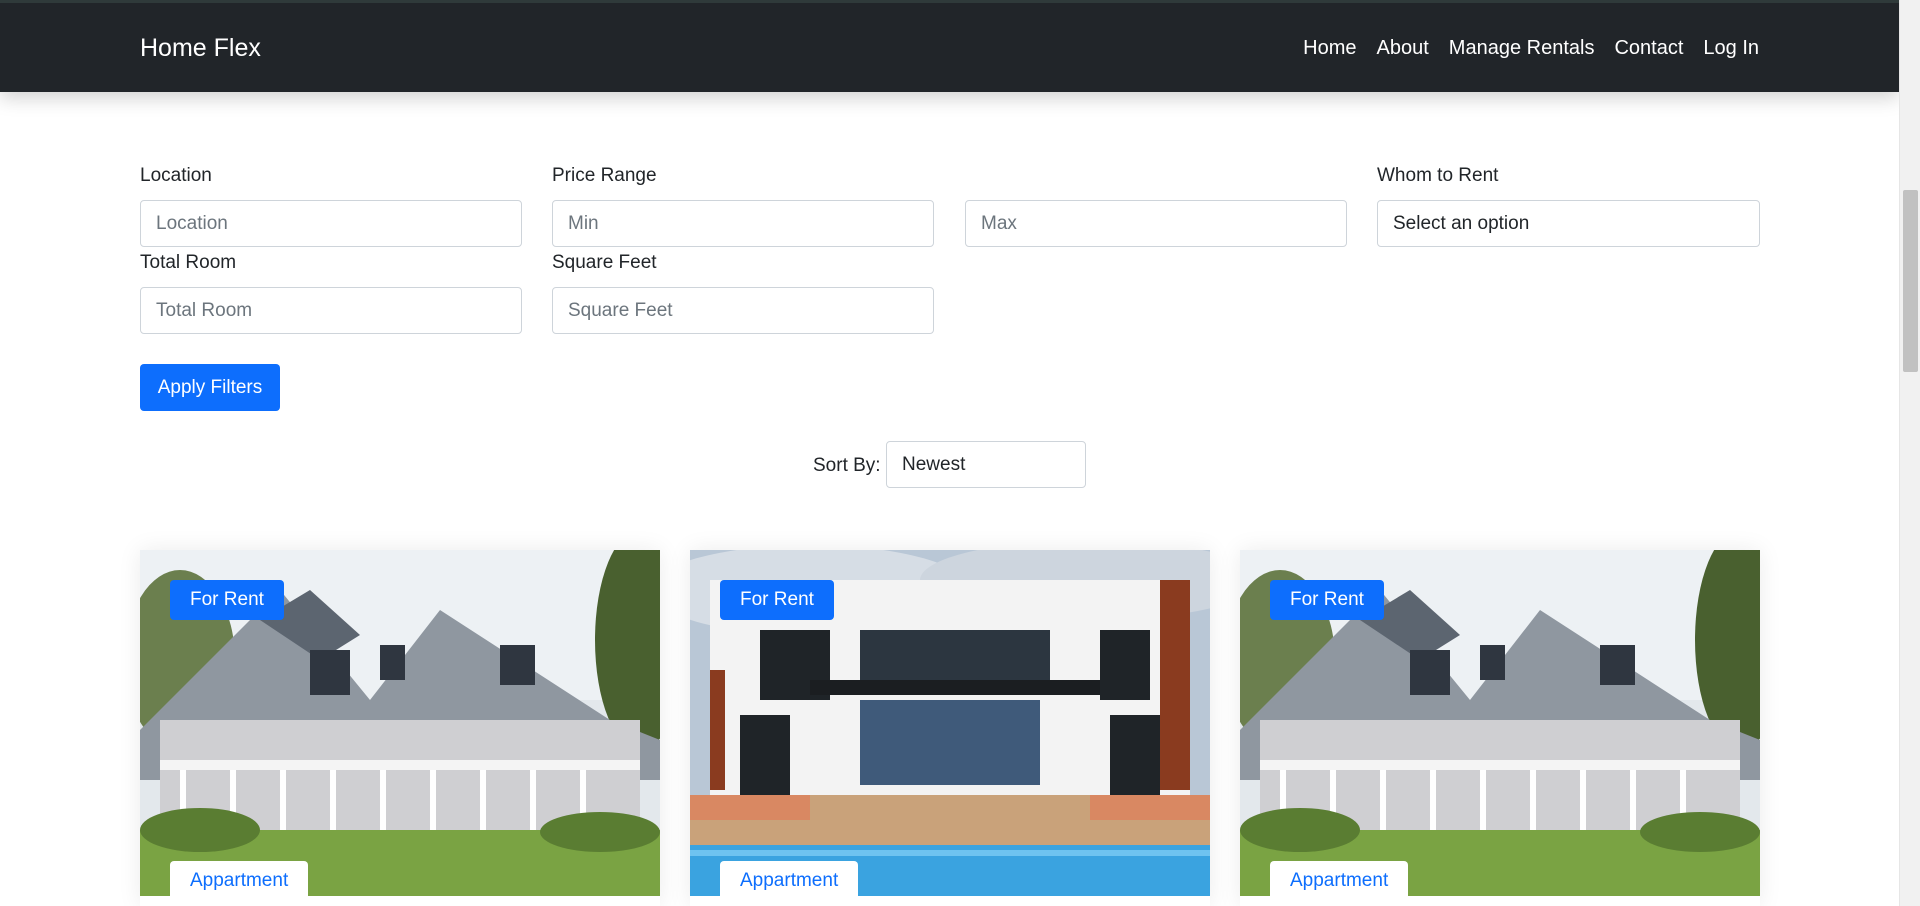 The image size is (1920, 906). Describe the element at coordinates (604, 175) in the screenshot. I see `price-range-label: Price Range` at that location.